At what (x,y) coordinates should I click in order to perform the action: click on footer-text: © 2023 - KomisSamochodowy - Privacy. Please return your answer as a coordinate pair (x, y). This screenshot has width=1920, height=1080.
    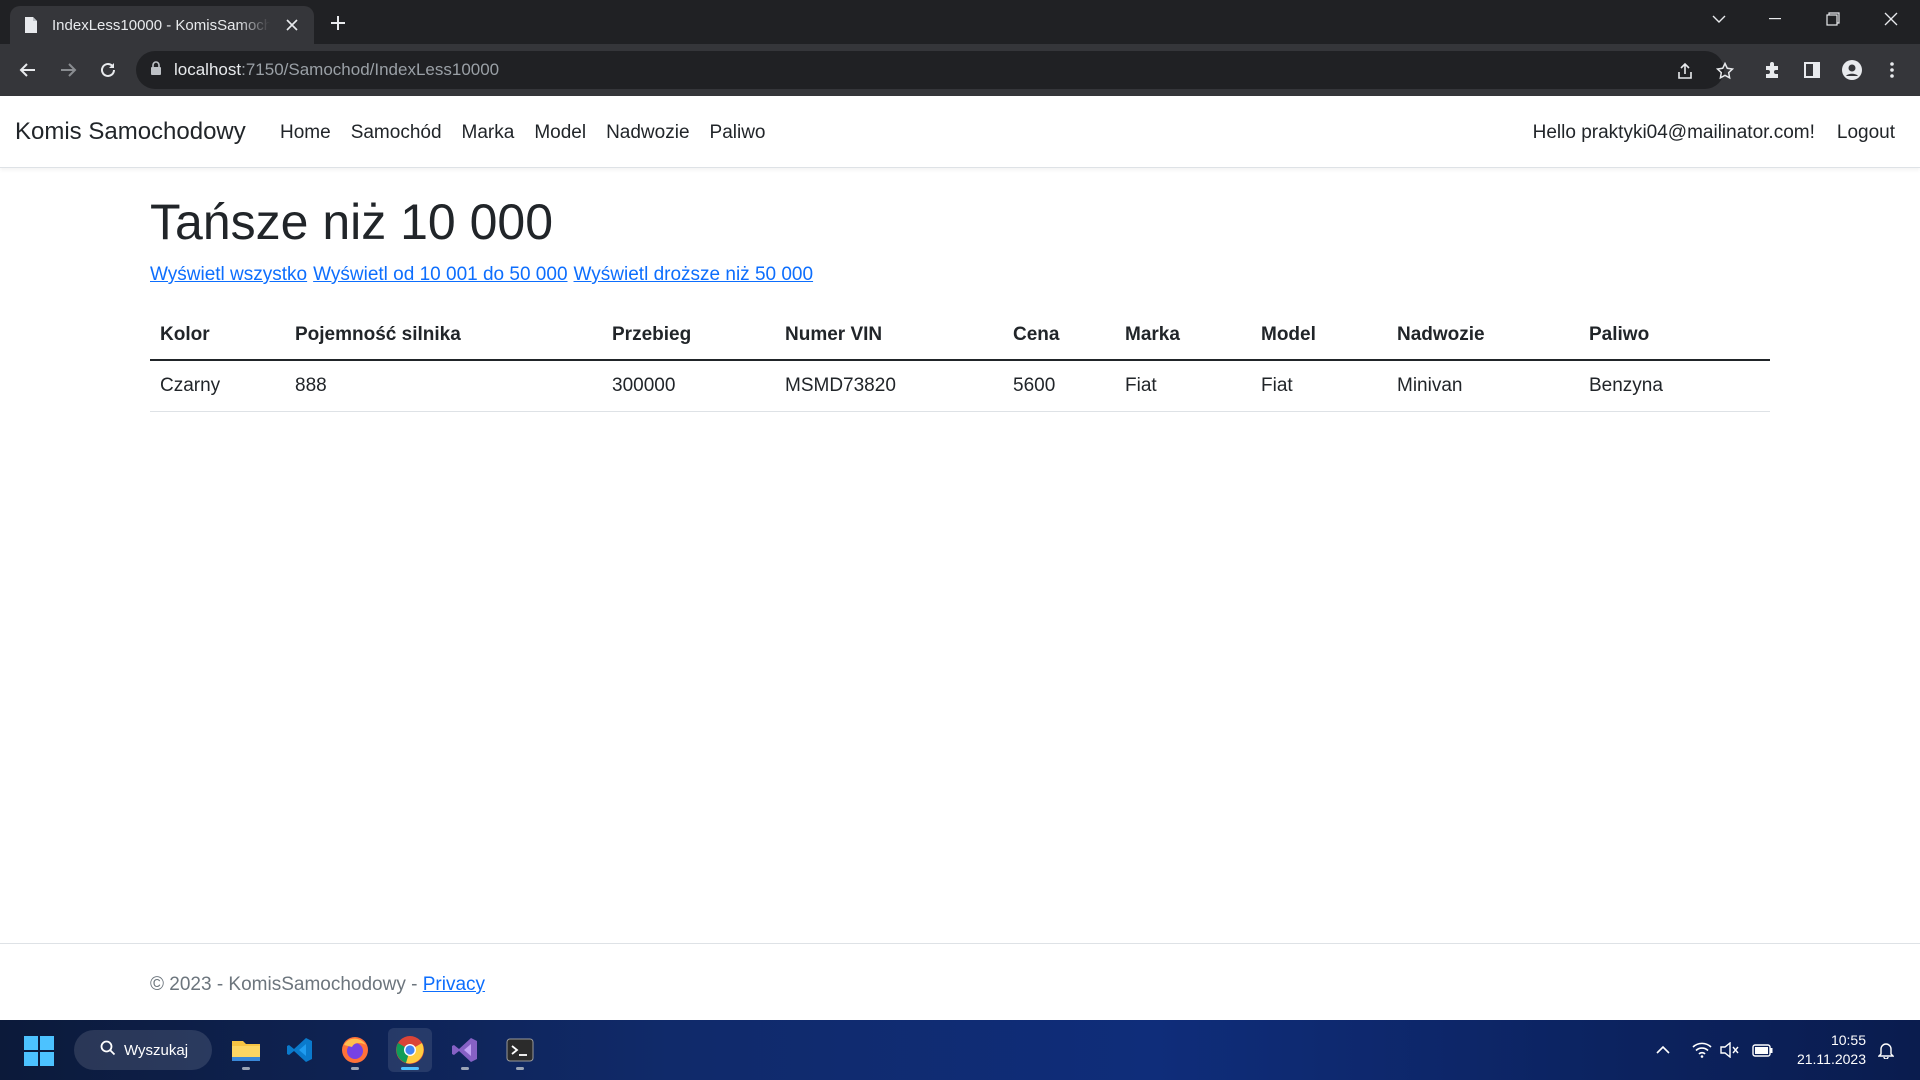
    Looking at the image, I should click on (317, 985).